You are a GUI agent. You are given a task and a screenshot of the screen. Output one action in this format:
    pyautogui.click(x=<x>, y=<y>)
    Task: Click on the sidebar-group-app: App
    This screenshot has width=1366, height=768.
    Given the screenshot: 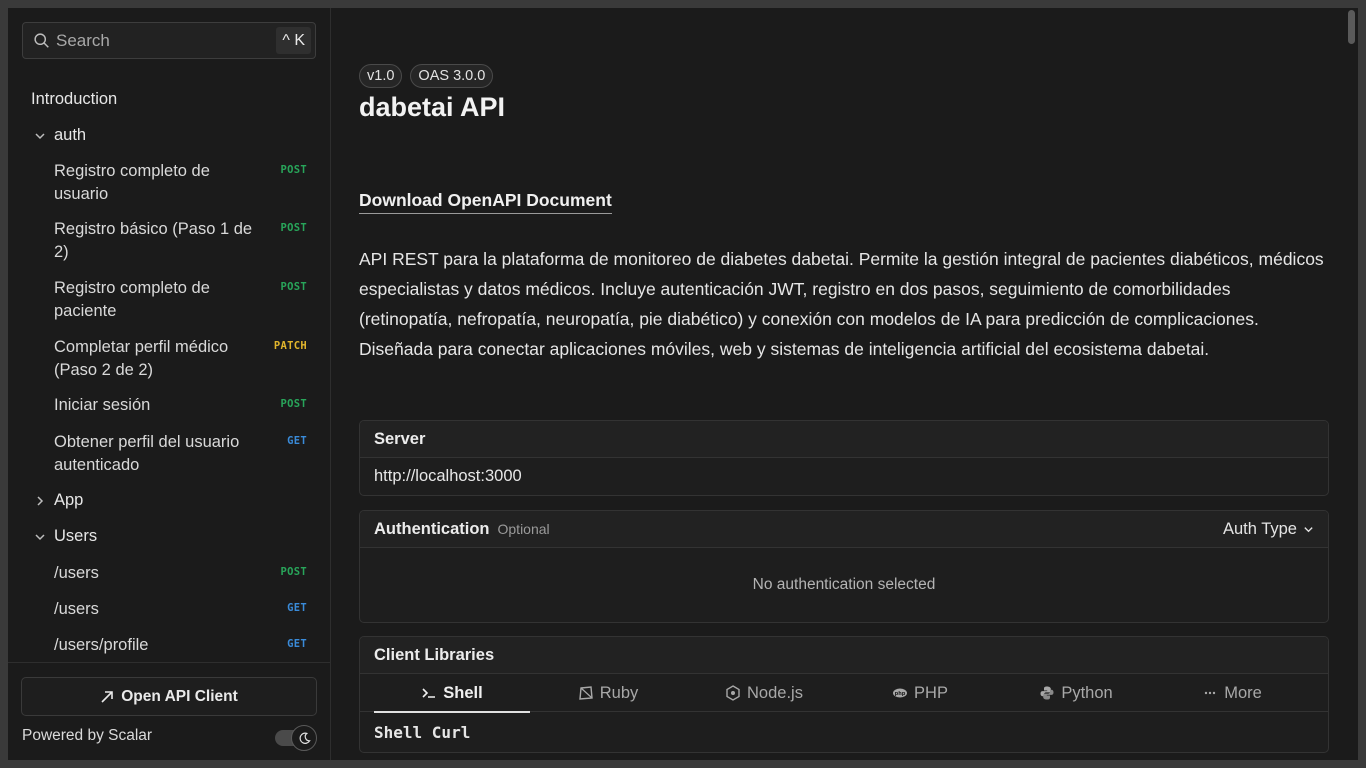 What is the action you would take?
    pyautogui.click(x=169, y=500)
    